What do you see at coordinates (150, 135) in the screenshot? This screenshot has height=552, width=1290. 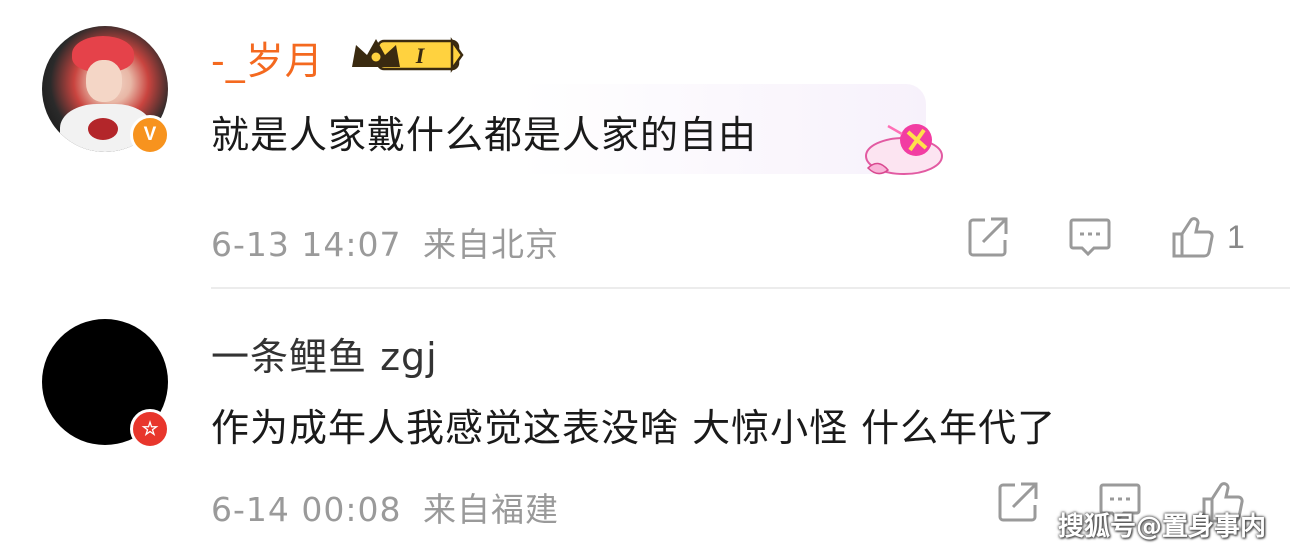 I see `verified-badge-icon: V` at bounding box center [150, 135].